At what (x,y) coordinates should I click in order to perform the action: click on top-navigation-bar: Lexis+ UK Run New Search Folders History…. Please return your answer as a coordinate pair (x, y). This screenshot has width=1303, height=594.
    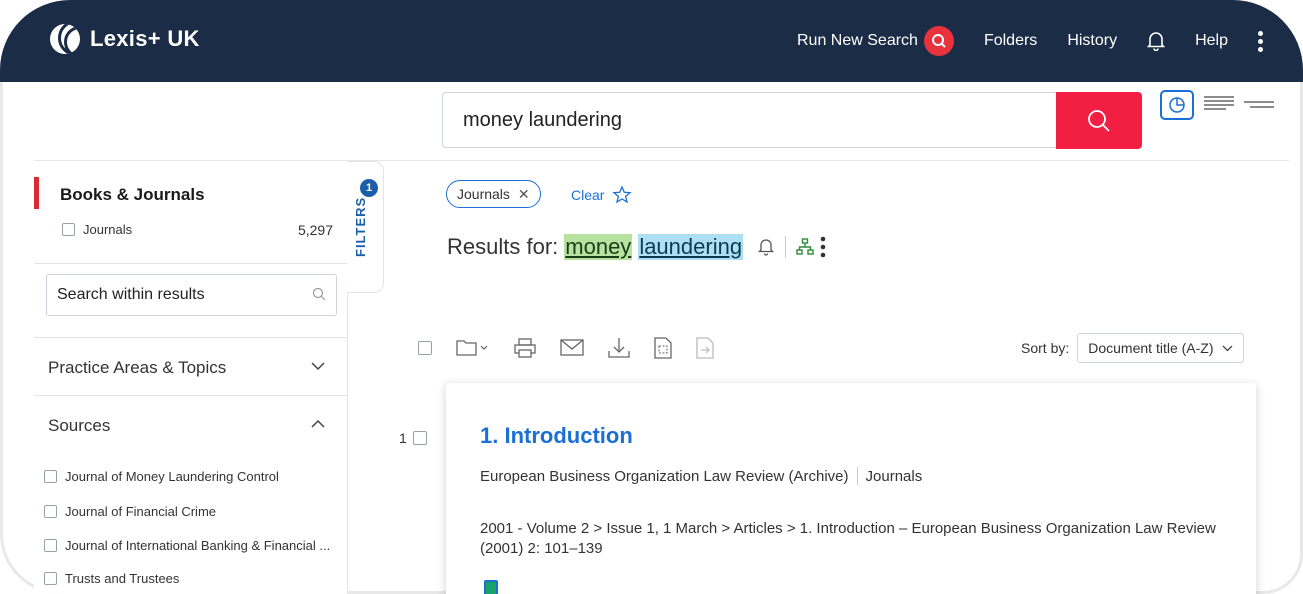
    Looking at the image, I should click on (651, 41).